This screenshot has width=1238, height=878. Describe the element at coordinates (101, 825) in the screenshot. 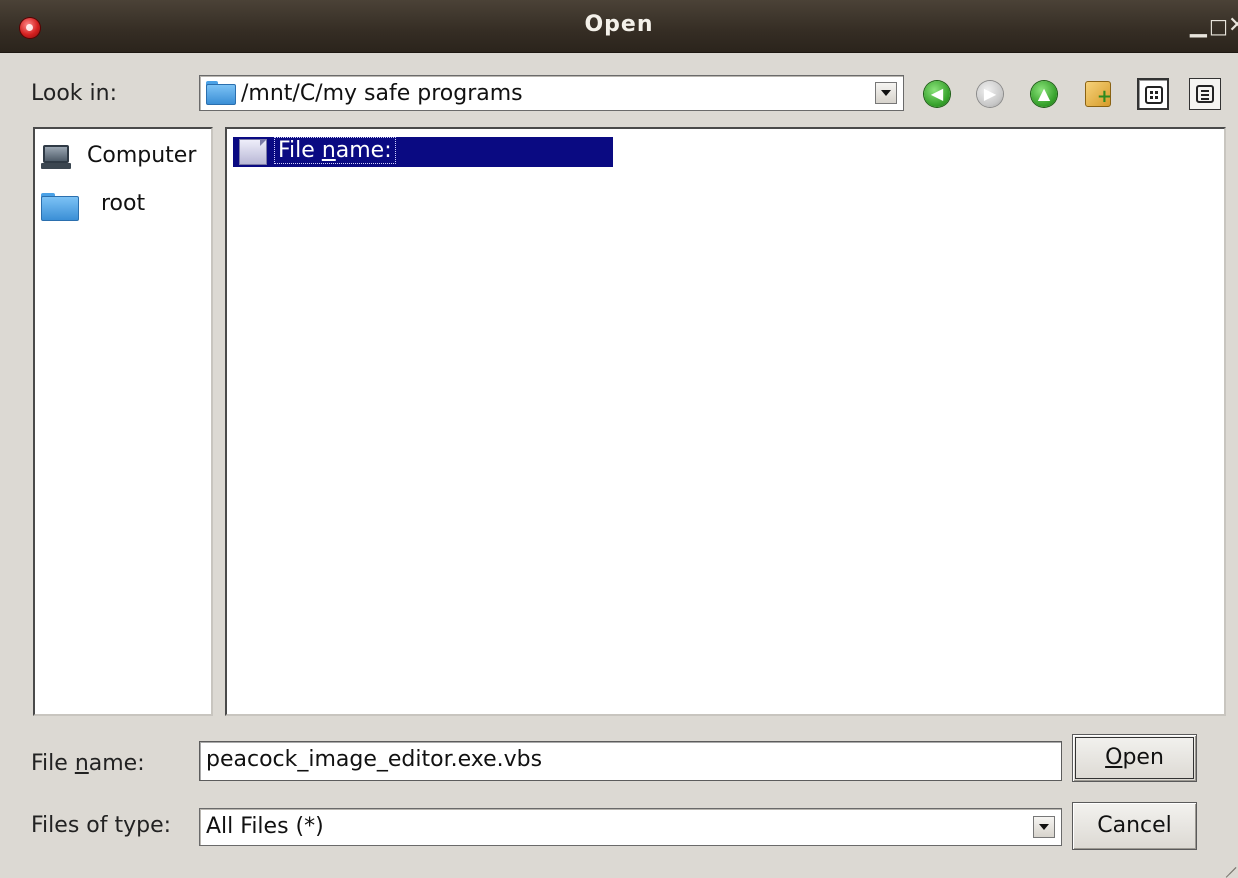

I see `file-type-label: Files of type:` at that location.